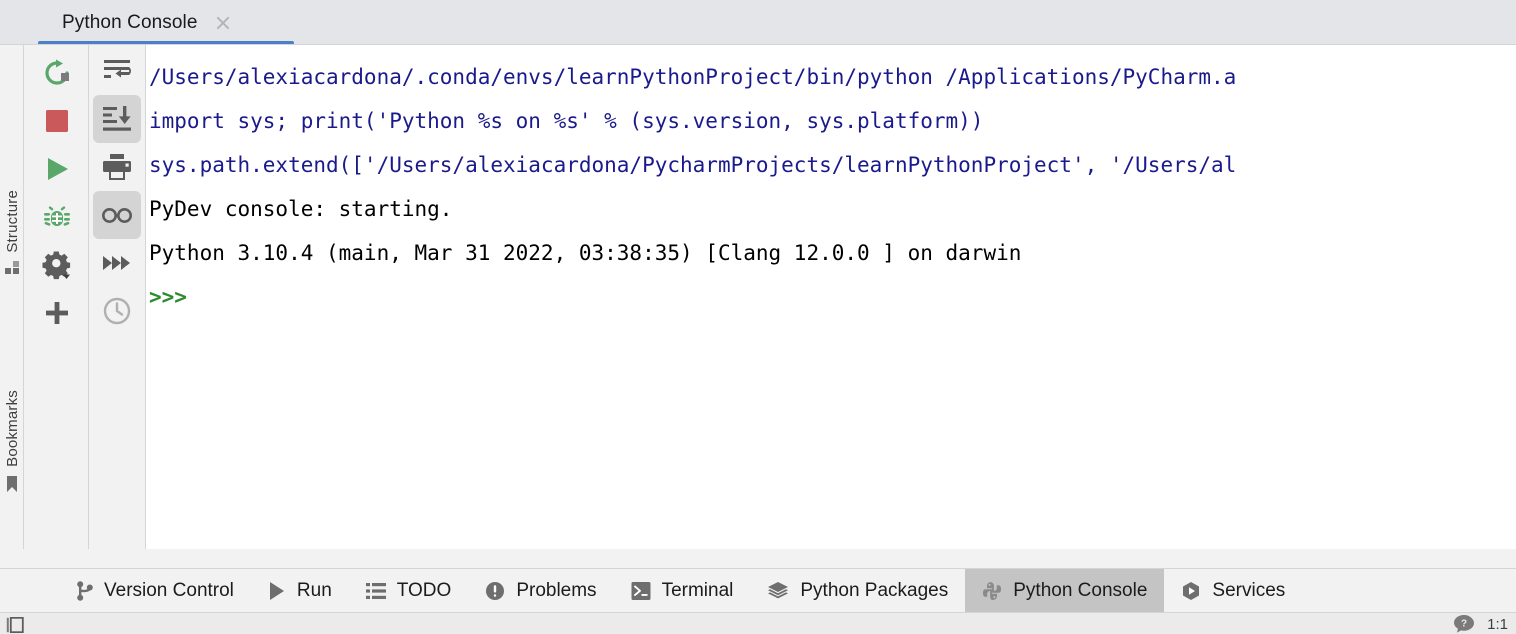  Describe the element at coordinates (314, 590) in the screenshot. I see `tool-window-label: Run` at that location.